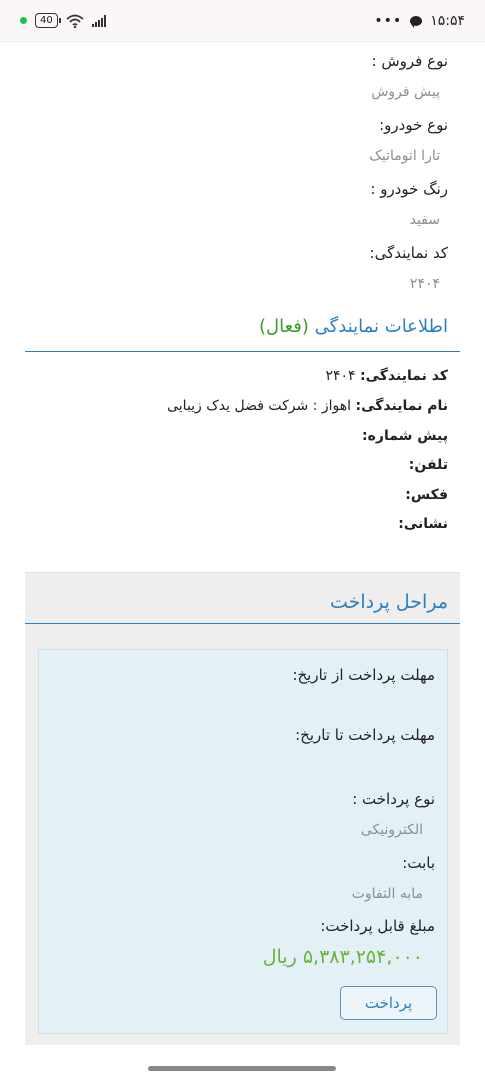 The image size is (485, 1080). Describe the element at coordinates (388, 20) in the screenshot. I see `overflow-dots: •••` at that location.